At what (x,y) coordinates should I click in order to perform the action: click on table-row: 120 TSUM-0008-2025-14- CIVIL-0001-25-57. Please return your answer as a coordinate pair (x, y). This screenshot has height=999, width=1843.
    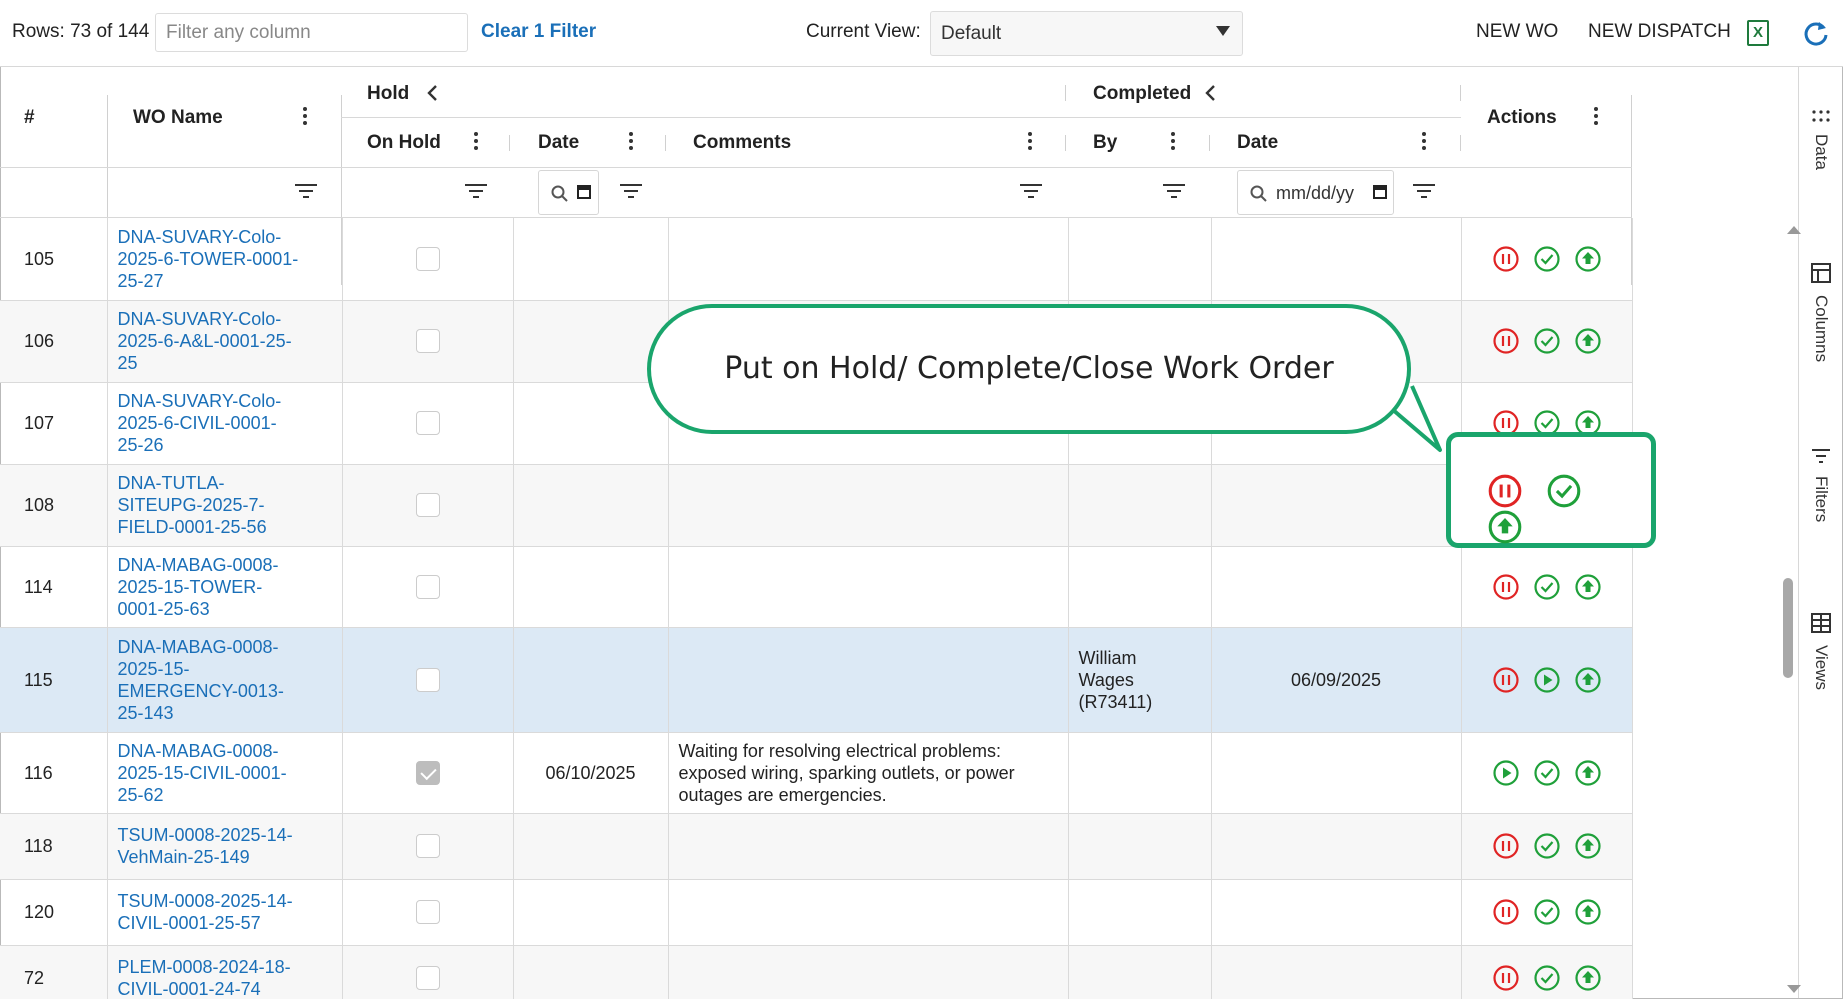
    Looking at the image, I should click on (816, 912).